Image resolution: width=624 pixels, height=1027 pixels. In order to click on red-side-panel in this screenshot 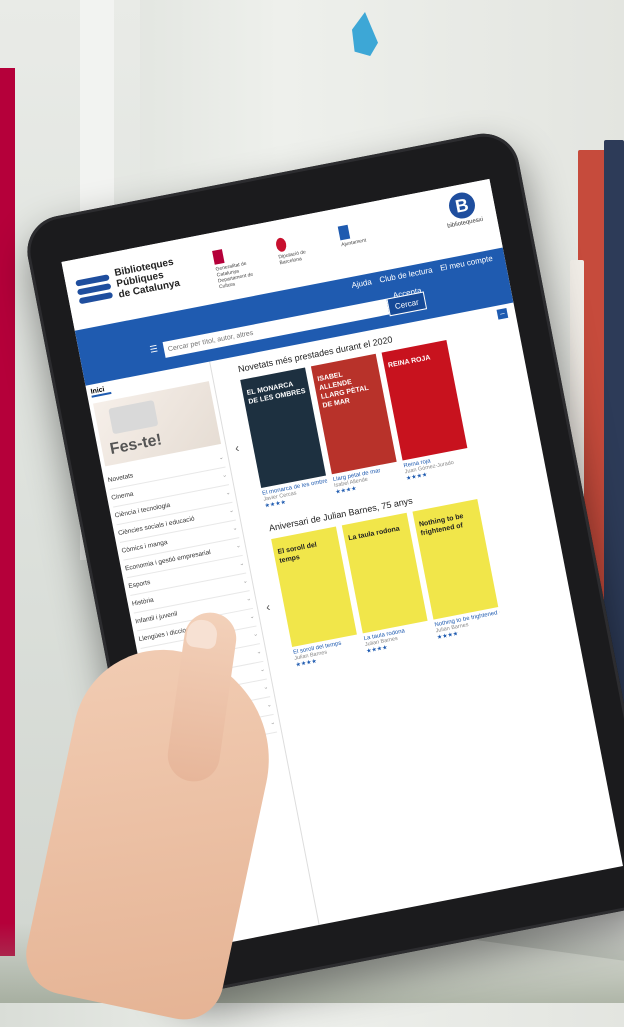, I will do `click(7, 512)`.